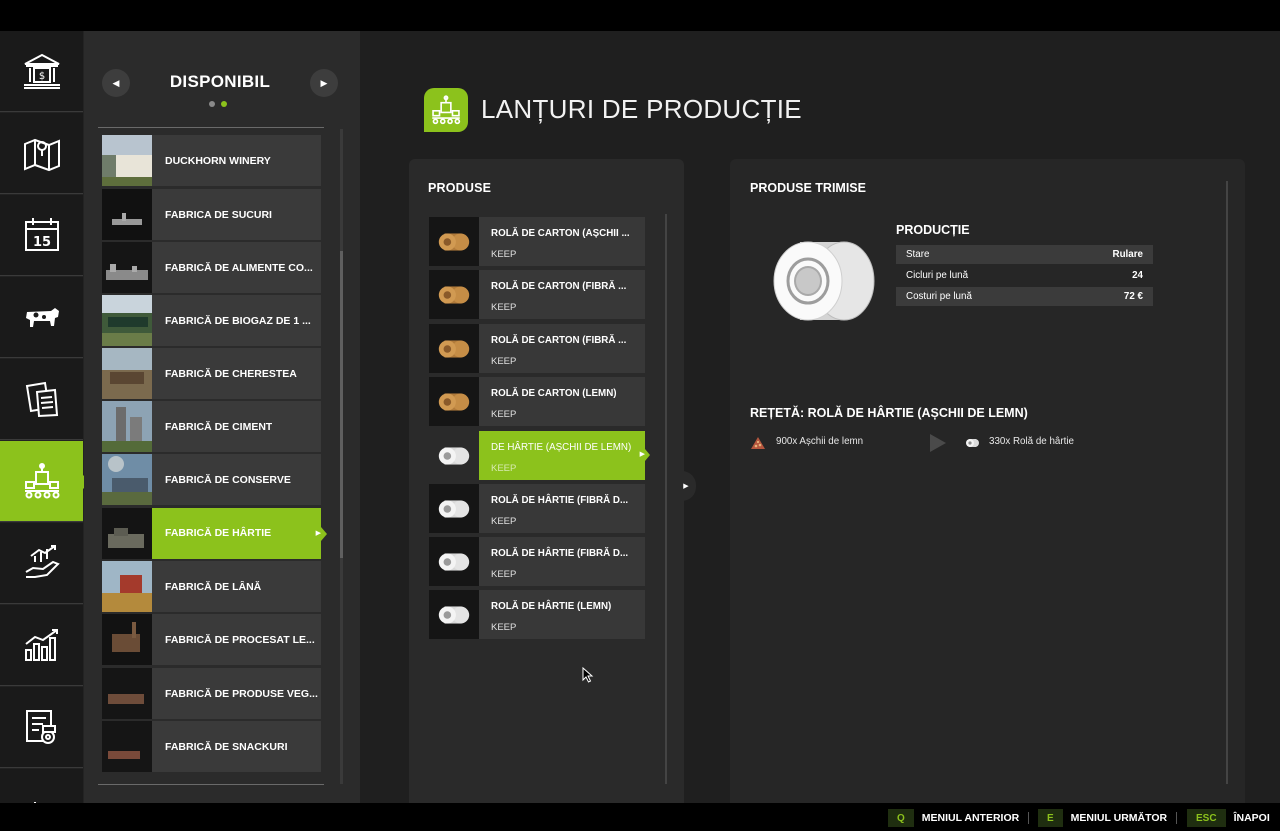  I want to click on hint-label: MENIUL URMĂTOR, so click(1119, 818).